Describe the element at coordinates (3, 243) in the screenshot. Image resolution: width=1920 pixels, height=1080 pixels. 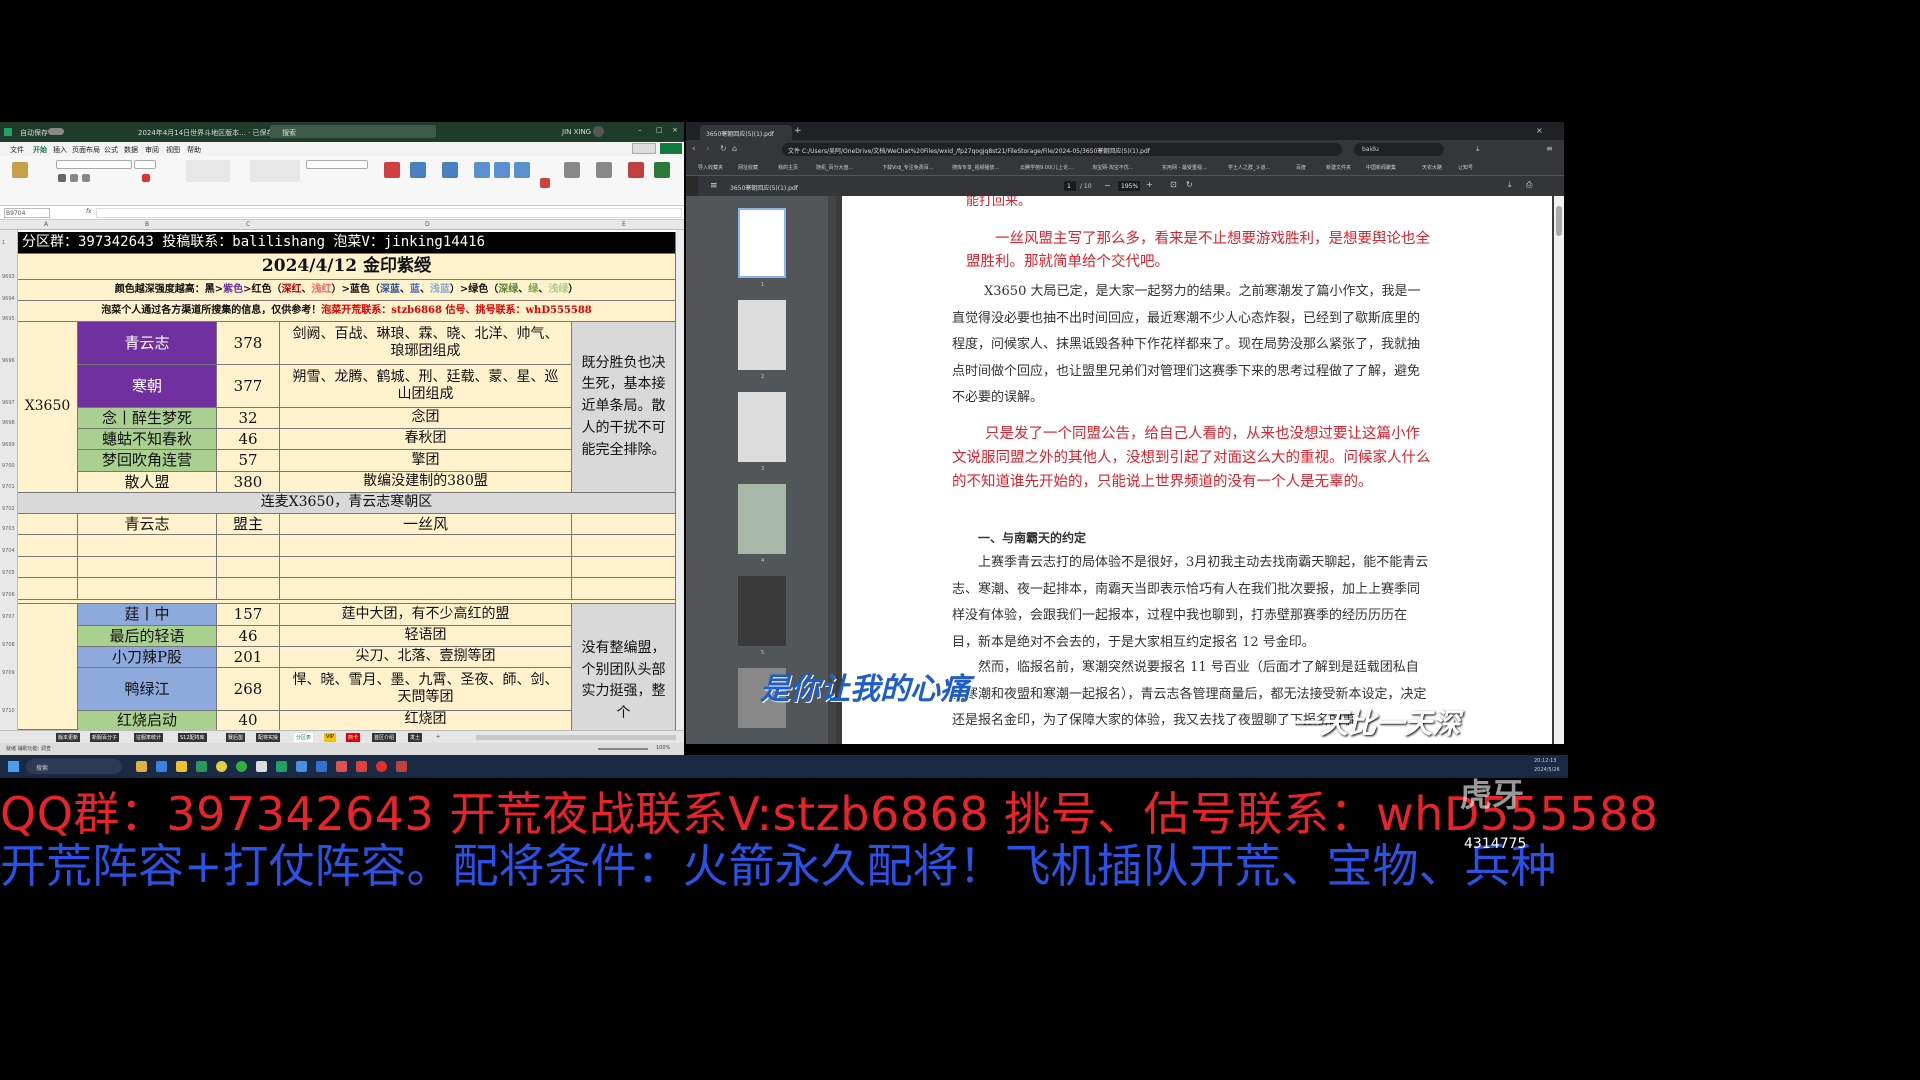
I see `row-hdr: 1` at that location.